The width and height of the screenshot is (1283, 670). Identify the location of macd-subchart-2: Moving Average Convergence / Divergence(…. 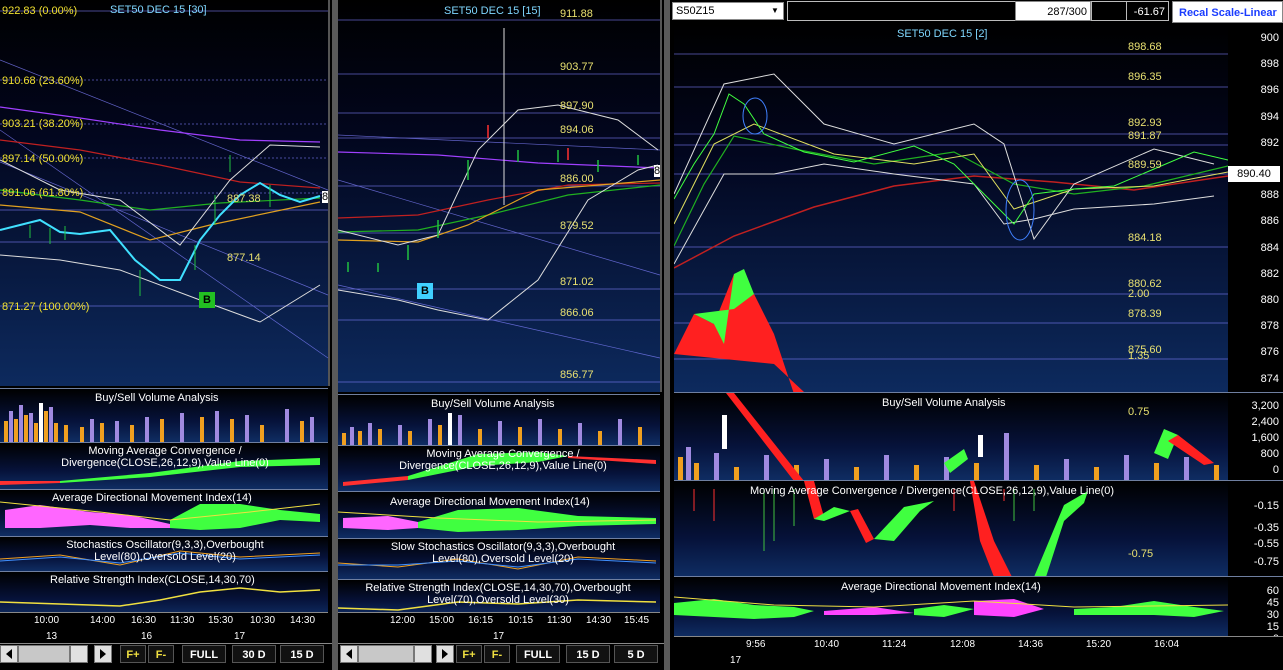
(951, 528).